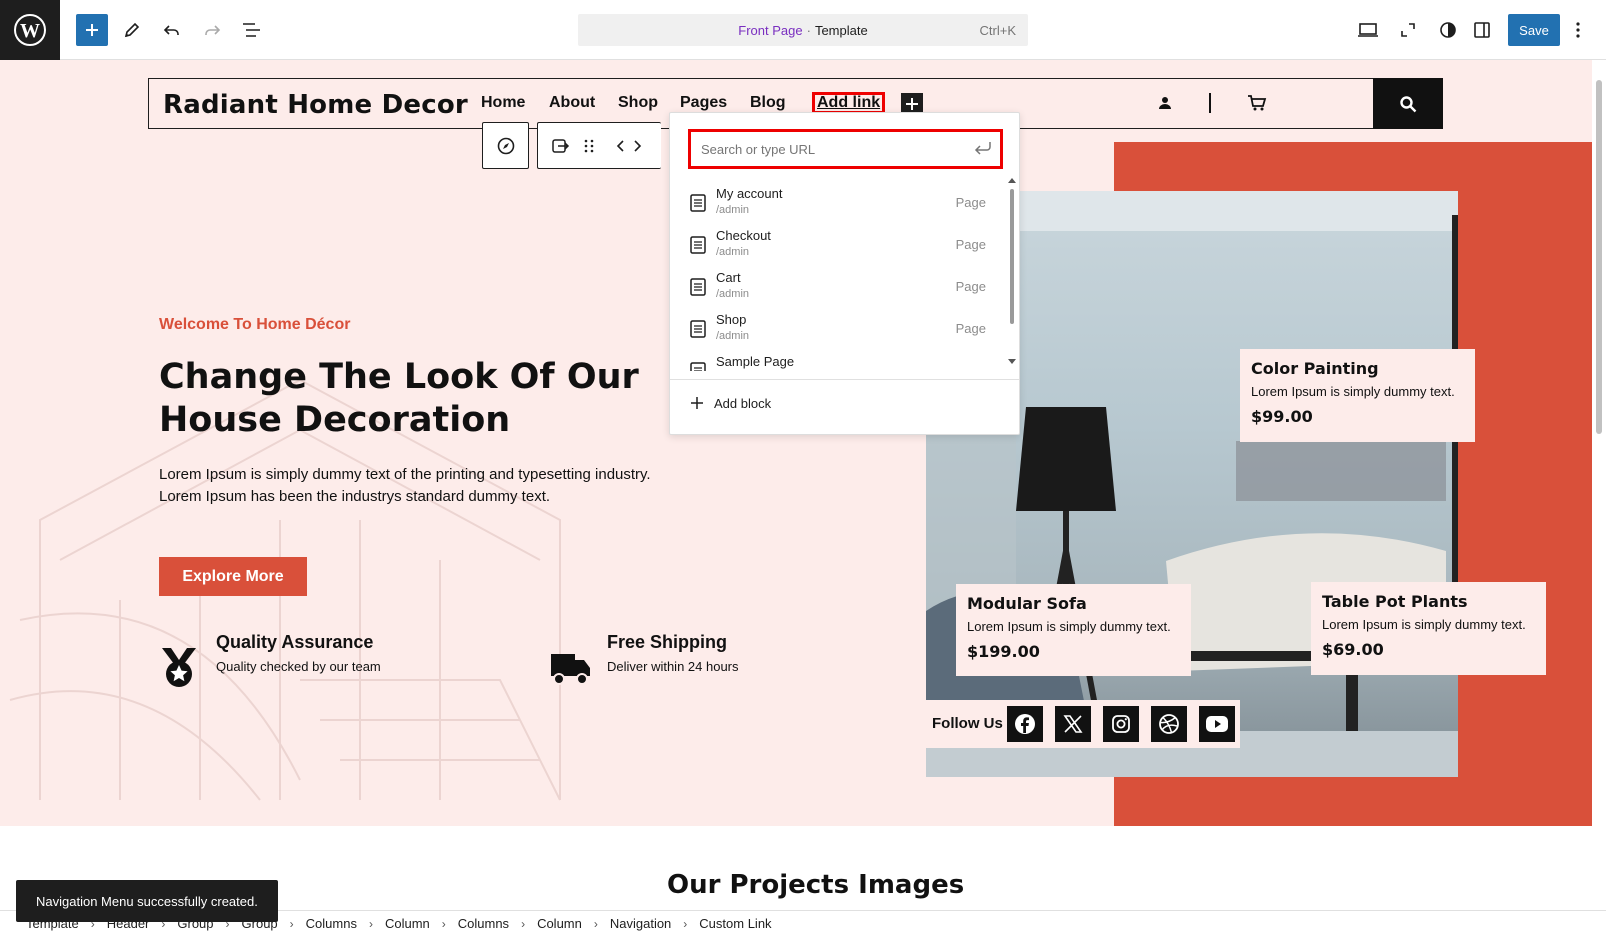  What do you see at coordinates (638, 103) in the screenshot?
I see `nav-item-shop: Shop` at bounding box center [638, 103].